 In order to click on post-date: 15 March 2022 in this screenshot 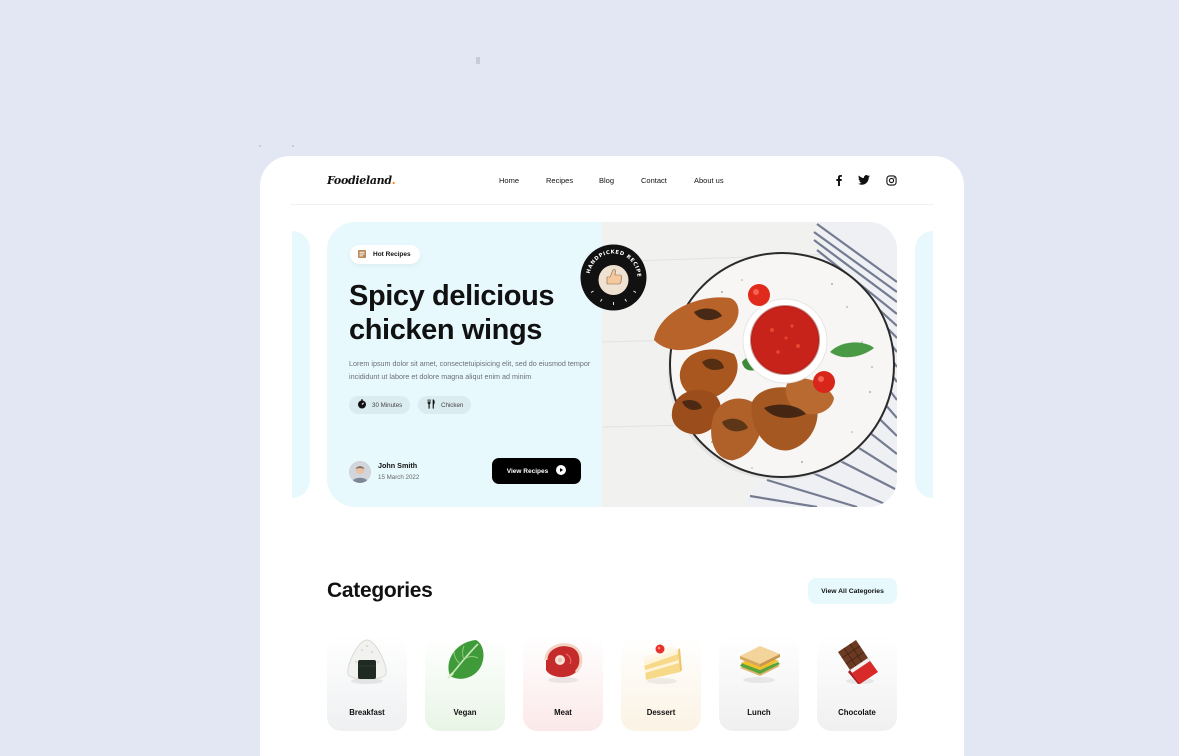, I will do `click(399, 477)`.